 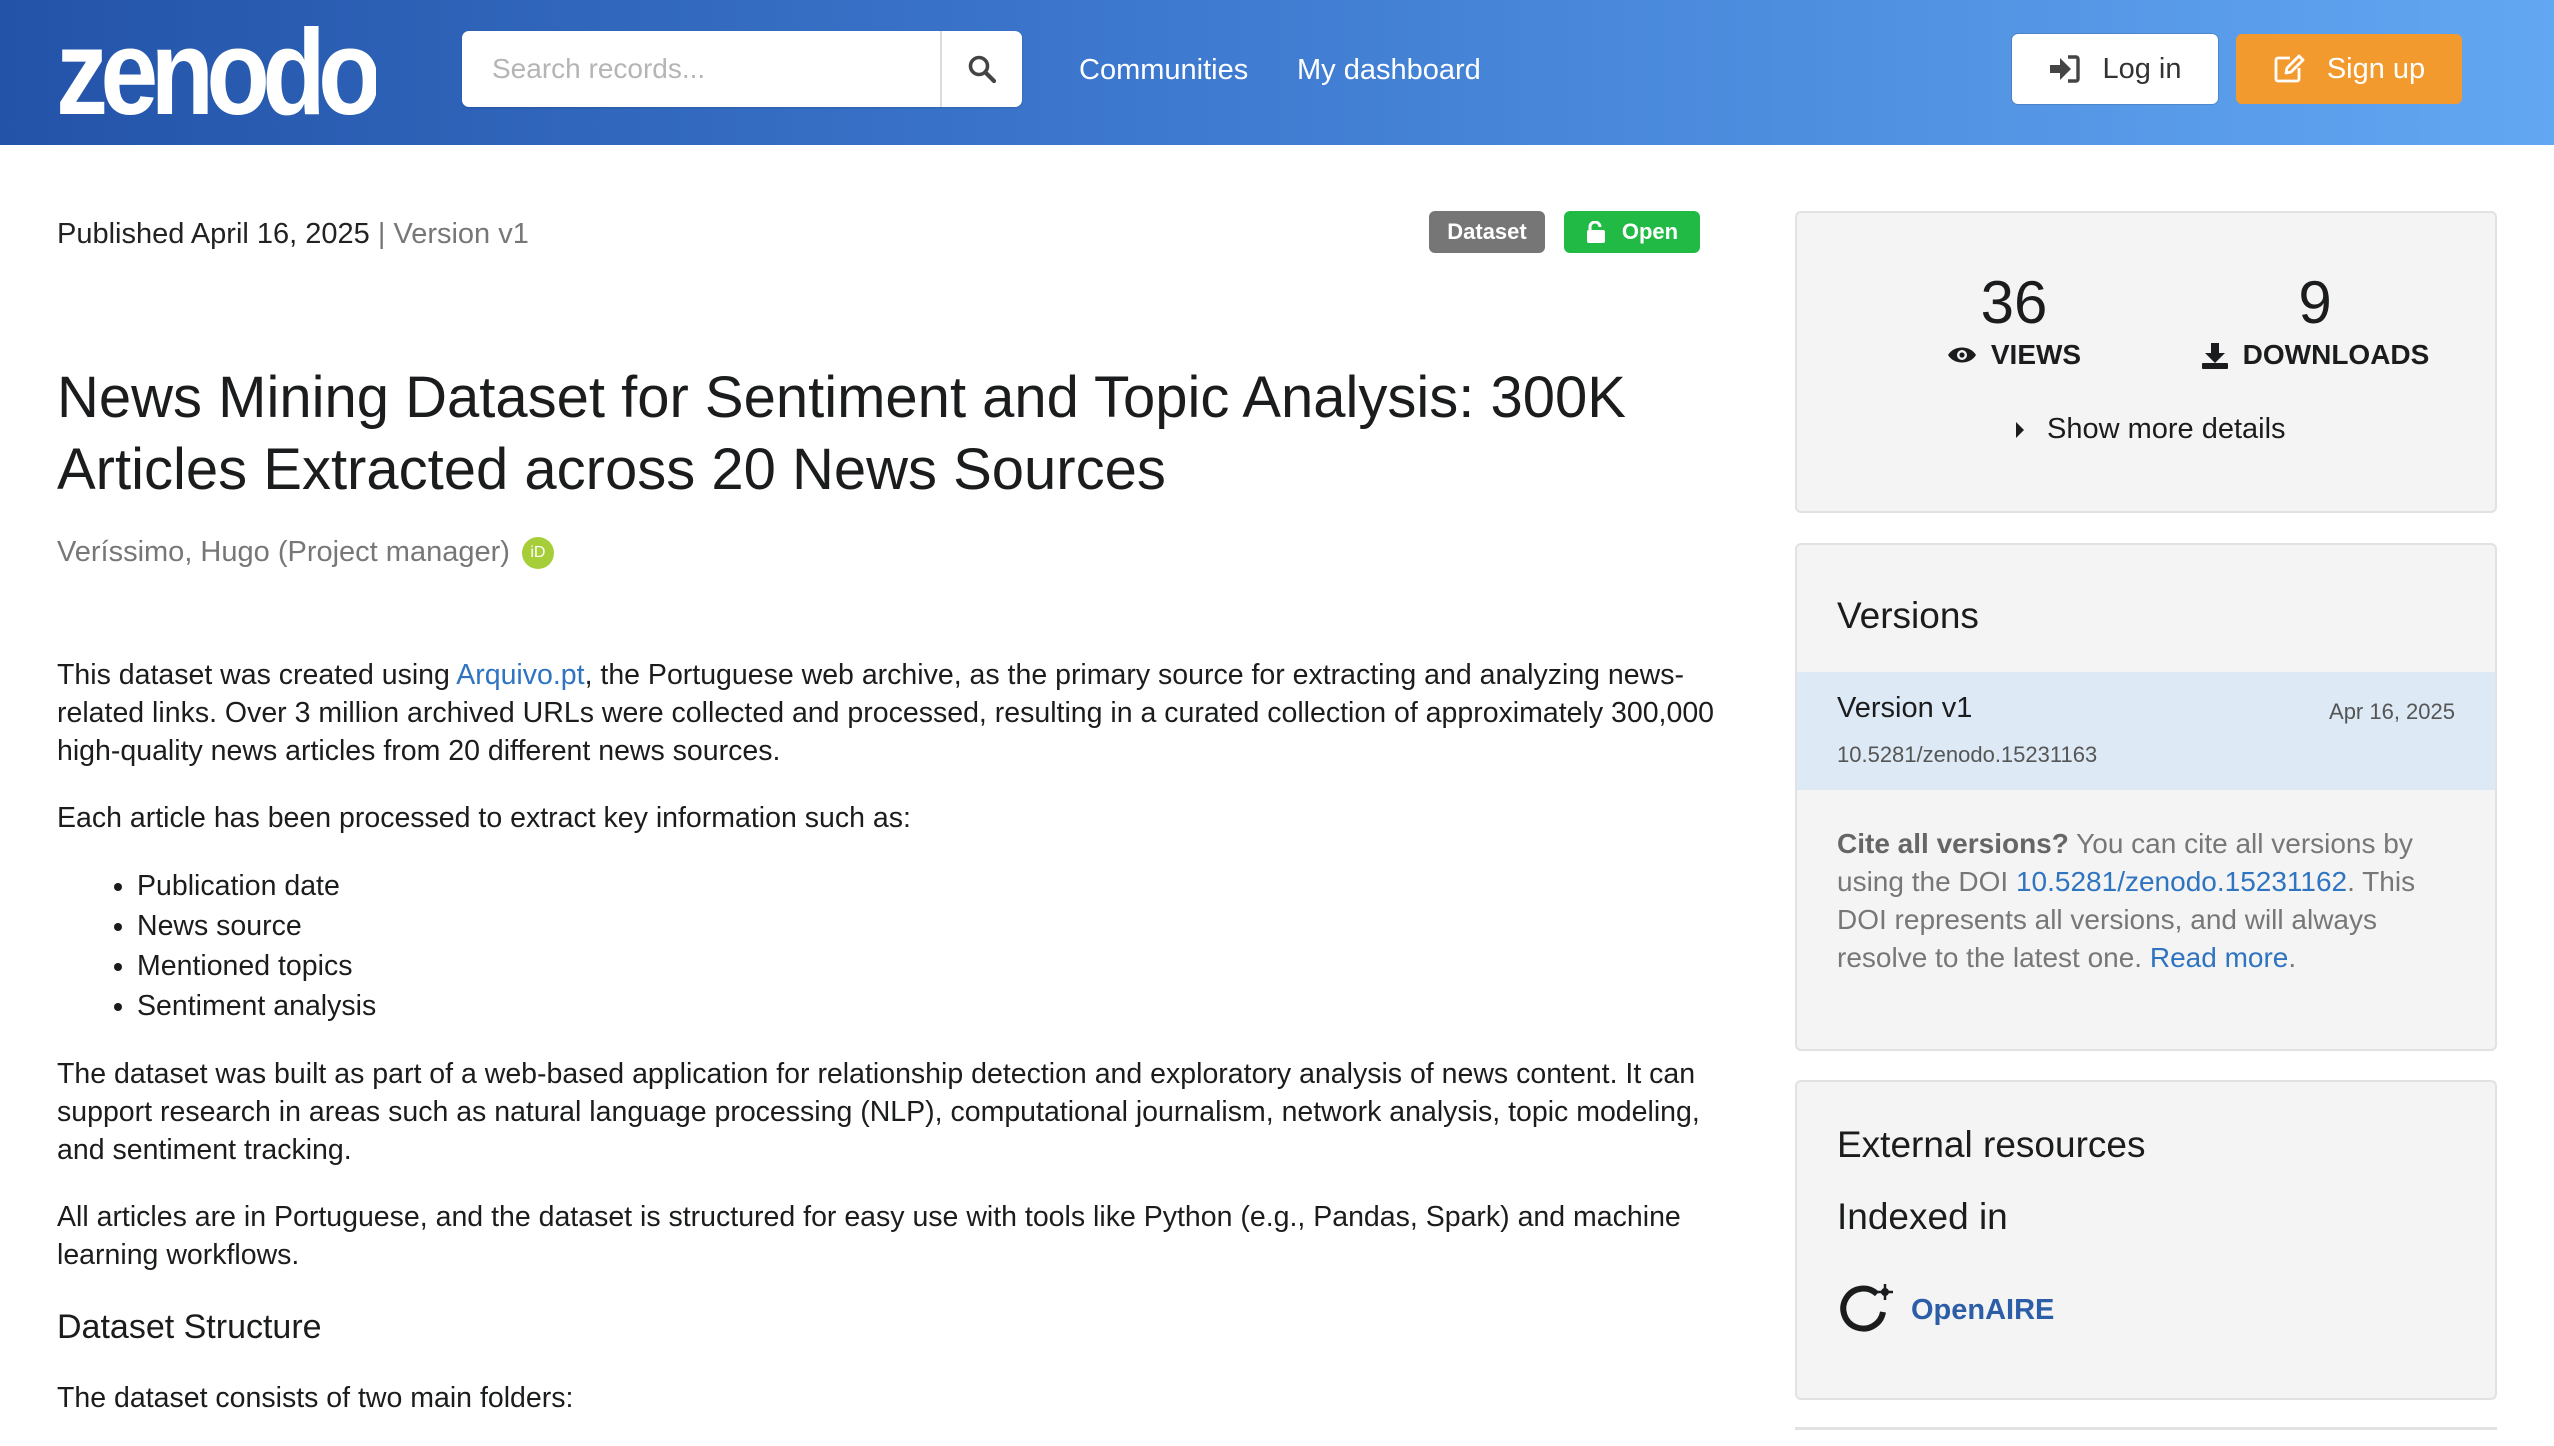 What do you see at coordinates (701, 69) in the screenshot?
I see `search-input` at bounding box center [701, 69].